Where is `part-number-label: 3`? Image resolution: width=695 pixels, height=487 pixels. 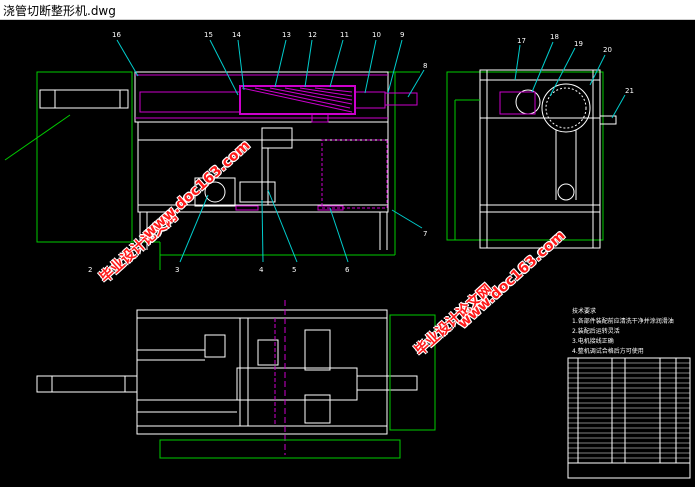 part-number-label: 3 is located at coordinates (177, 270).